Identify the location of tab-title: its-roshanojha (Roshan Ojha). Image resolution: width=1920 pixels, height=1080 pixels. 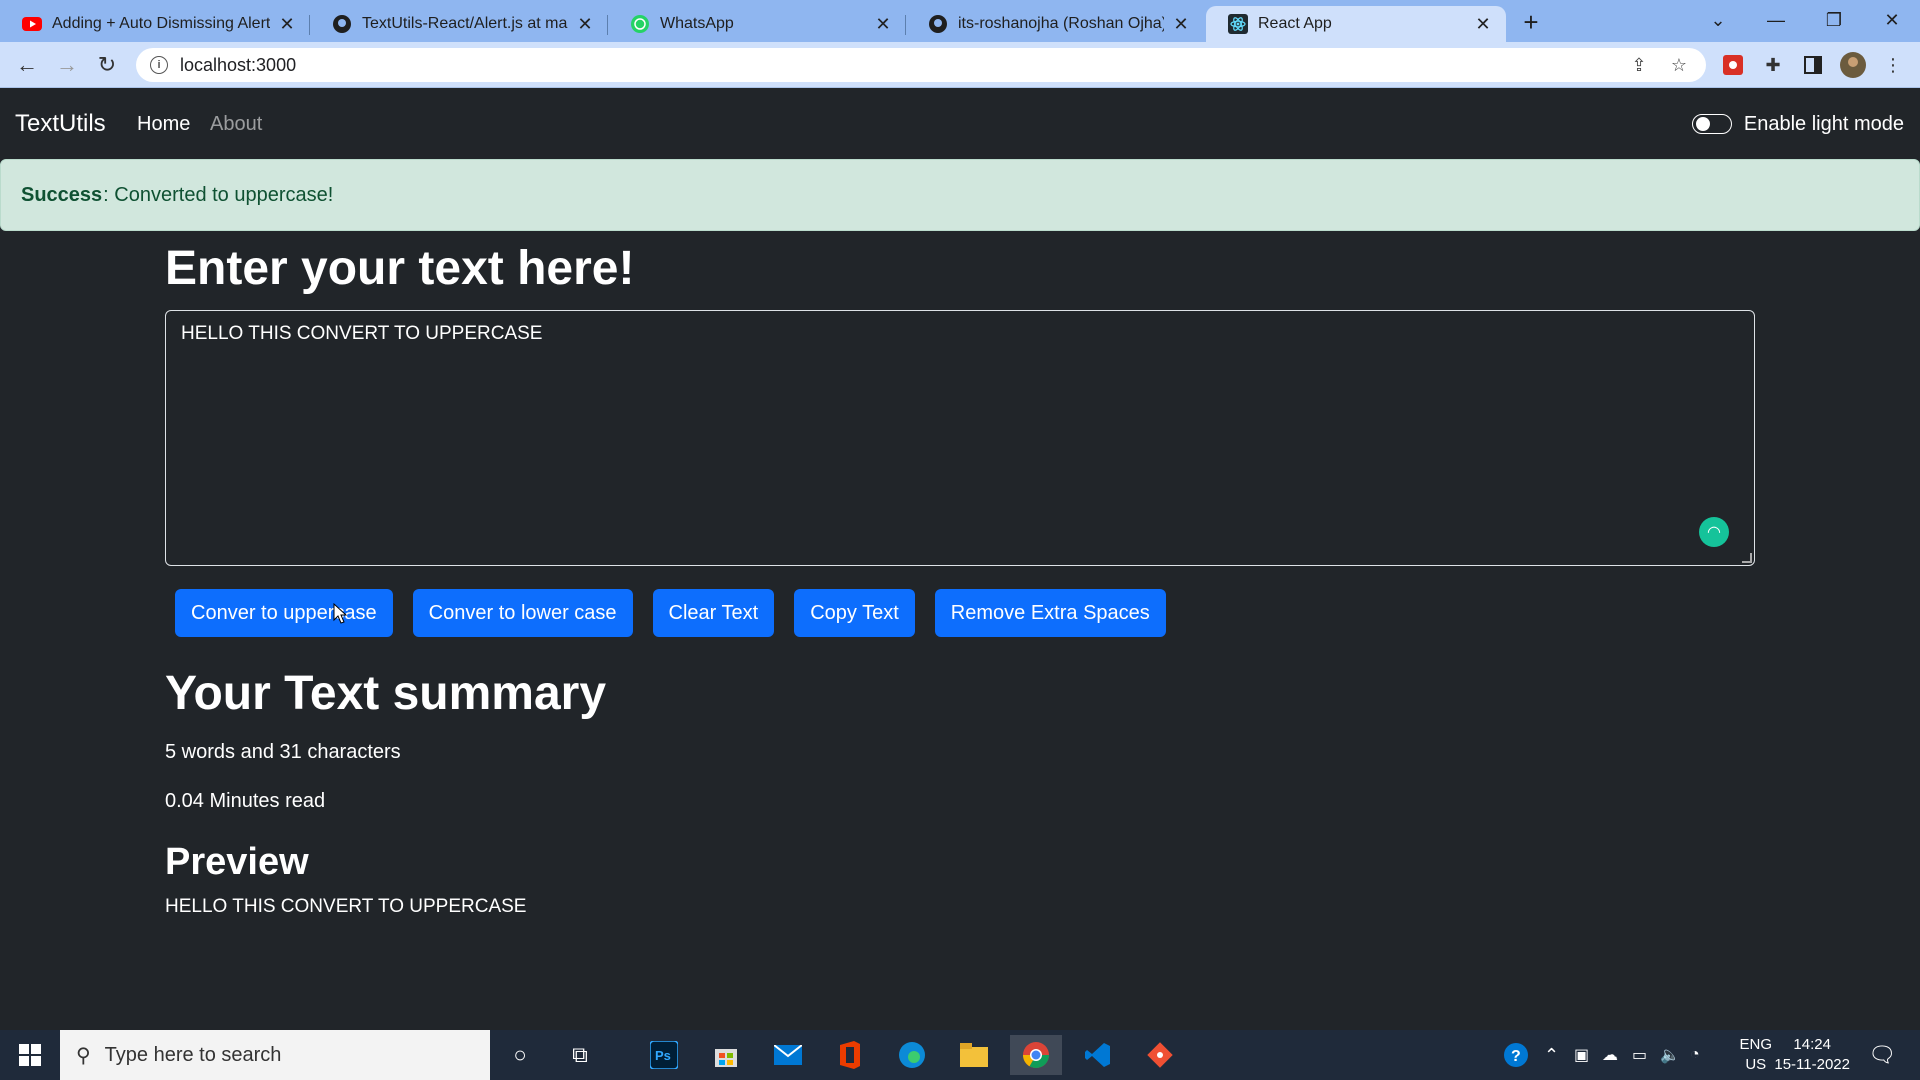
(1061, 23).